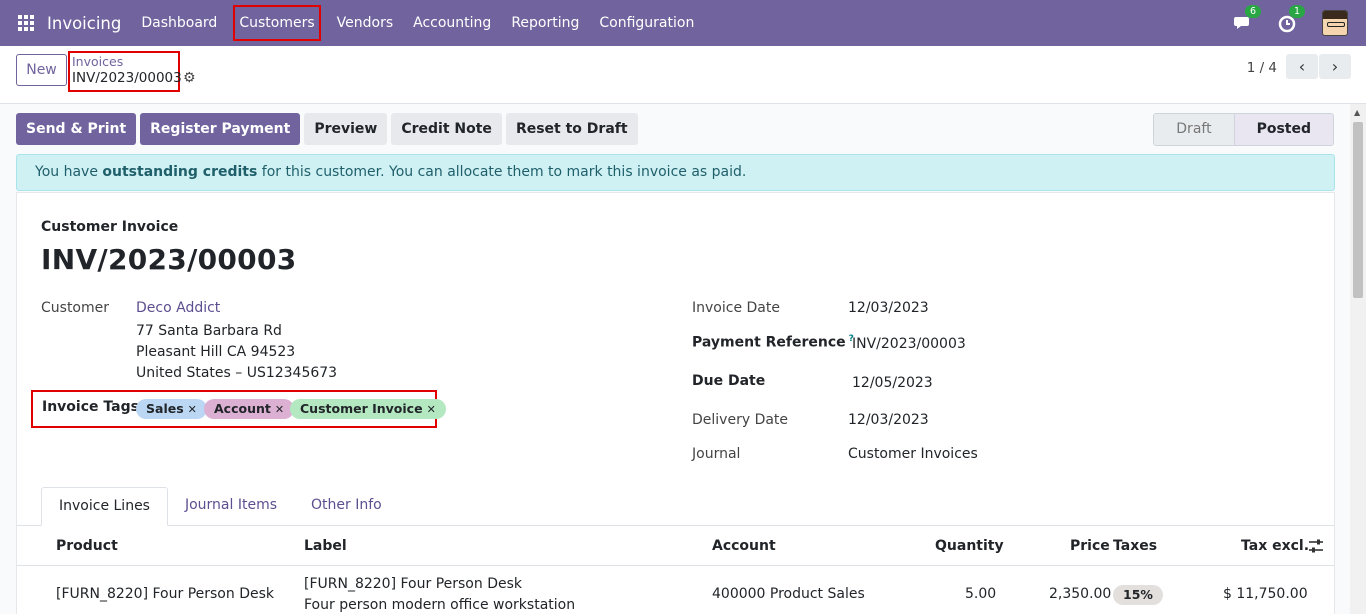  Describe the element at coordinates (277, 23) in the screenshot. I see `nav-customers: Customers` at that location.